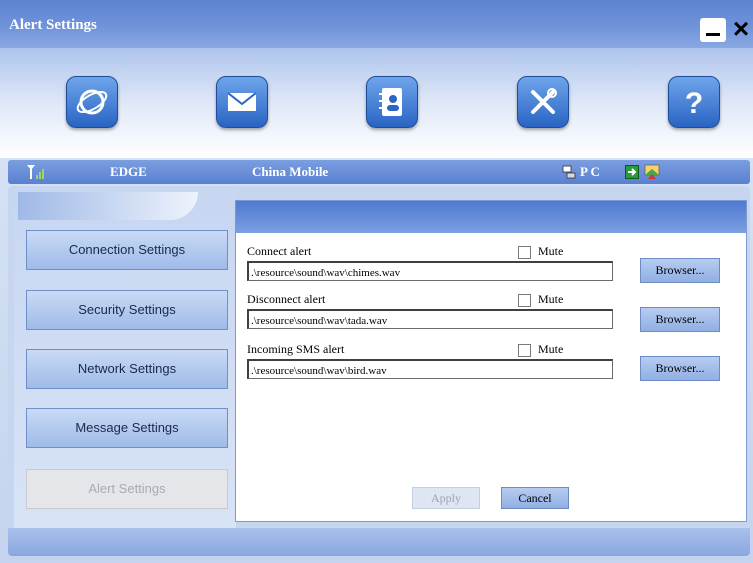 This screenshot has width=753, height=563. I want to click on close-button: ×, so click(741, 29).